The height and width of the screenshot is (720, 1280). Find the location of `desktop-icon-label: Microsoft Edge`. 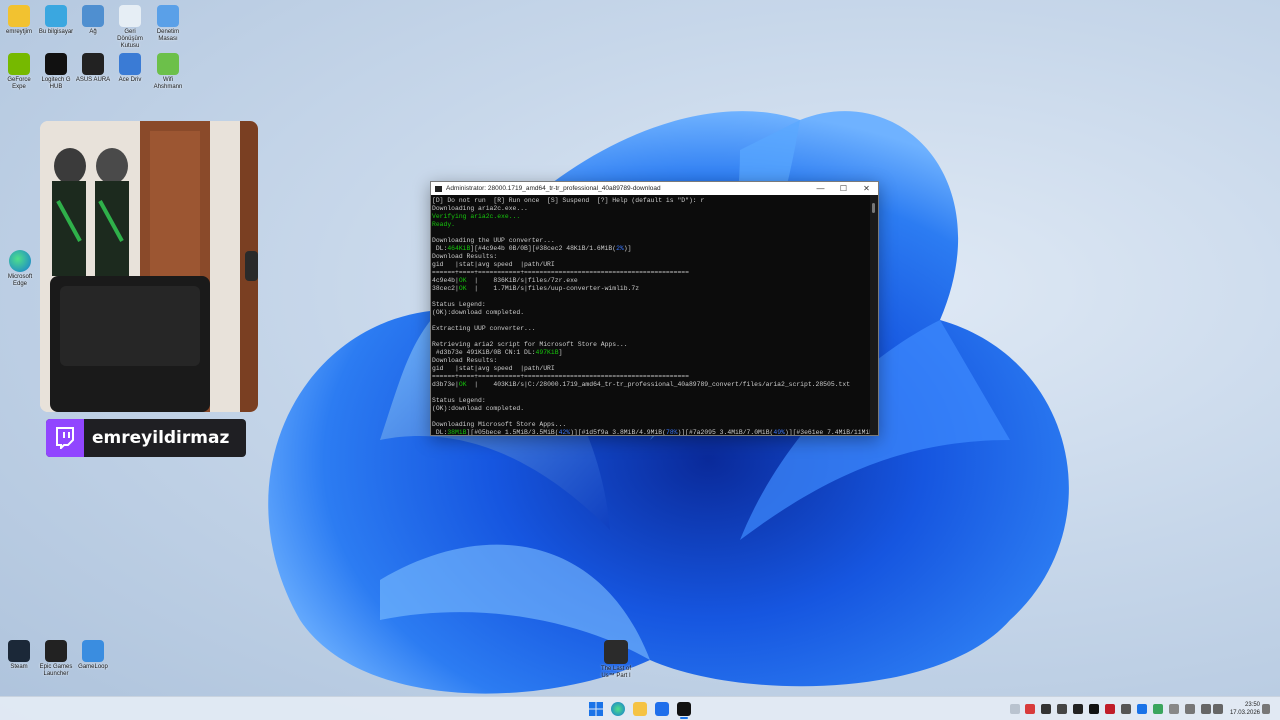

desktop-icon-label: Microsoft Edge is located at coordinates (20, 280).